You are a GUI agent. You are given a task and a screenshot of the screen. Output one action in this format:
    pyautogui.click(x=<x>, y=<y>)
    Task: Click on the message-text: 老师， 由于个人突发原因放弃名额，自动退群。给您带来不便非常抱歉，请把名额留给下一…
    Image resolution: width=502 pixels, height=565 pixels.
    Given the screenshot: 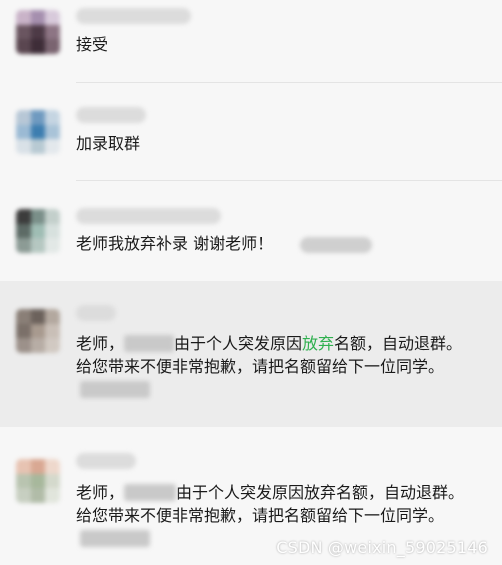 What is the action you would take?
    pyautogui.click(x=277, y=366)
    